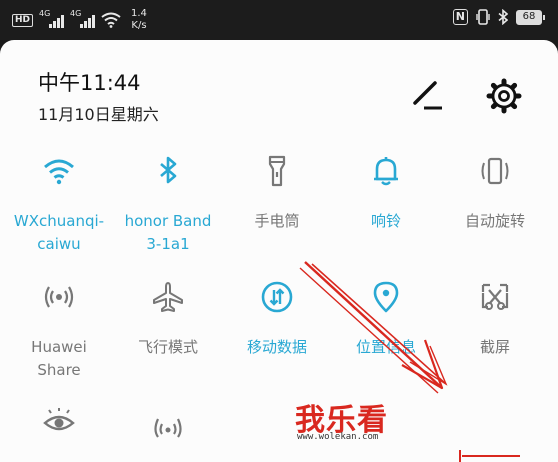  Describe the element at coordinates (483, 17) in the screenshot. I see `vibrate-status-icon` at that location.